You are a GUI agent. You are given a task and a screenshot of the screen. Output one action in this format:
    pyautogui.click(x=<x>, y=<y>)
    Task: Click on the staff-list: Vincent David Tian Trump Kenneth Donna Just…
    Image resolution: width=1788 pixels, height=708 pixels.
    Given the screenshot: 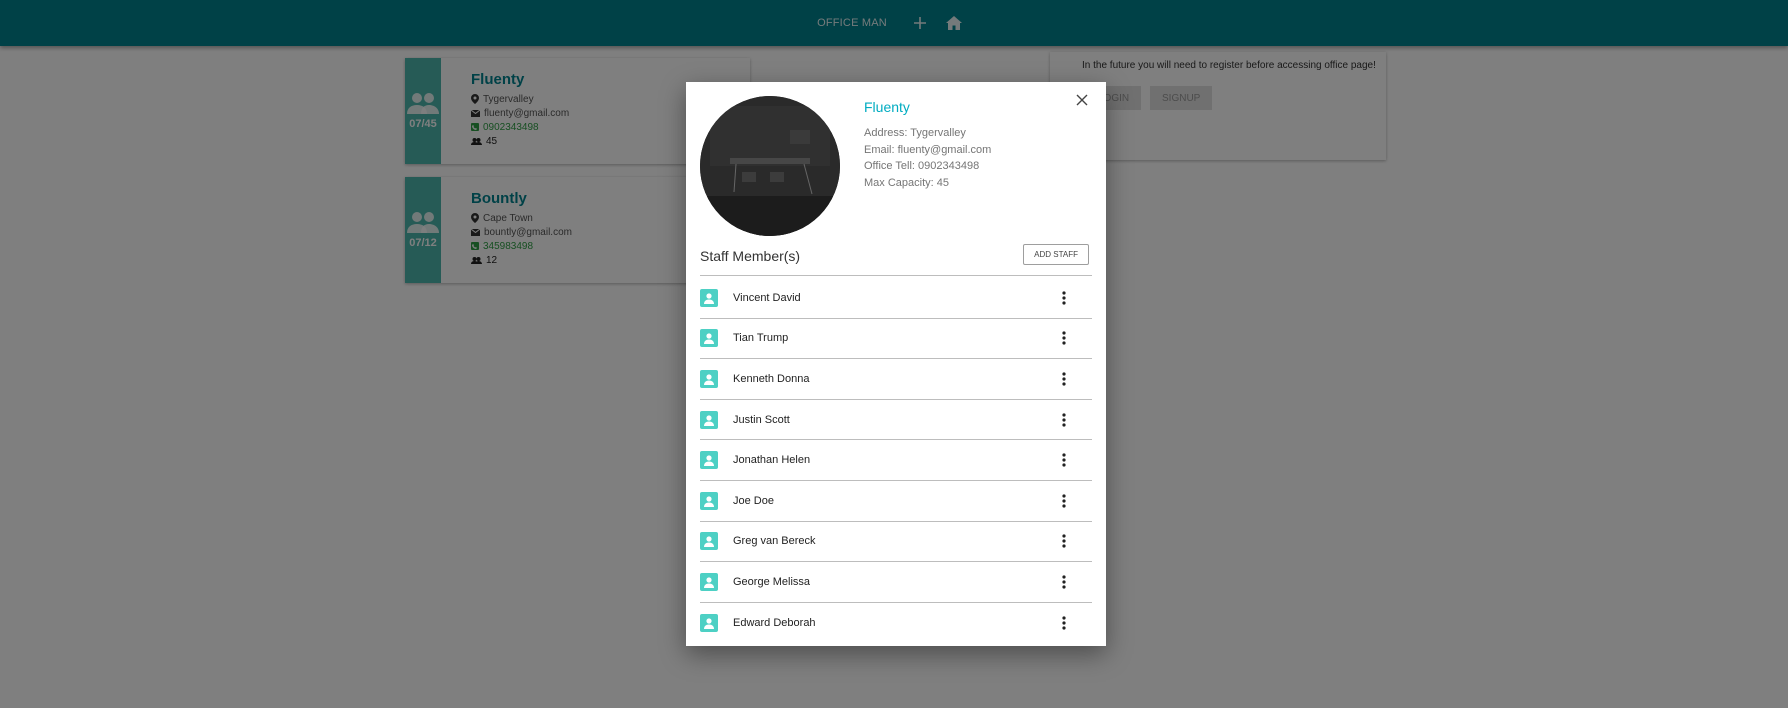 What is the action you would take?
    pyautogui.click(x=896, y=460)
    